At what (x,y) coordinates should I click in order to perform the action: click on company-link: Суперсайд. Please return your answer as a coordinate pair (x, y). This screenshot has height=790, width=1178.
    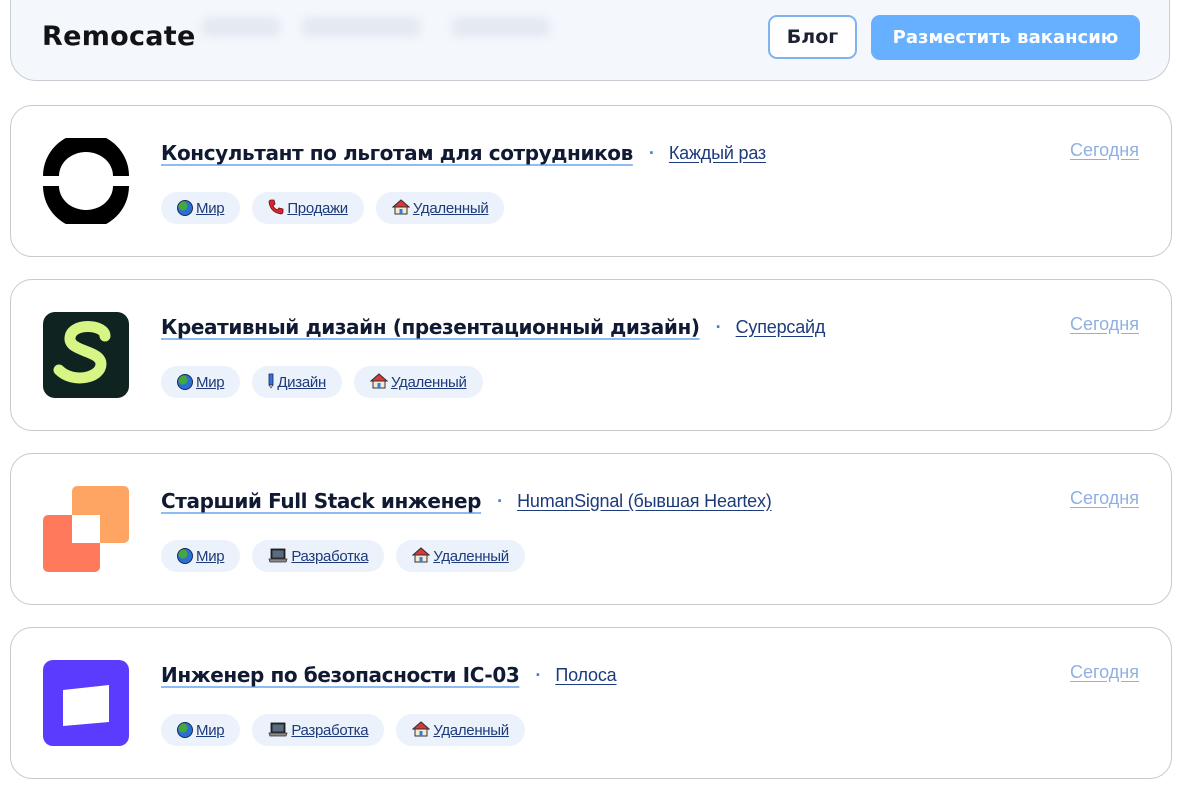
    Looking at the image, I should click on (781, 327).